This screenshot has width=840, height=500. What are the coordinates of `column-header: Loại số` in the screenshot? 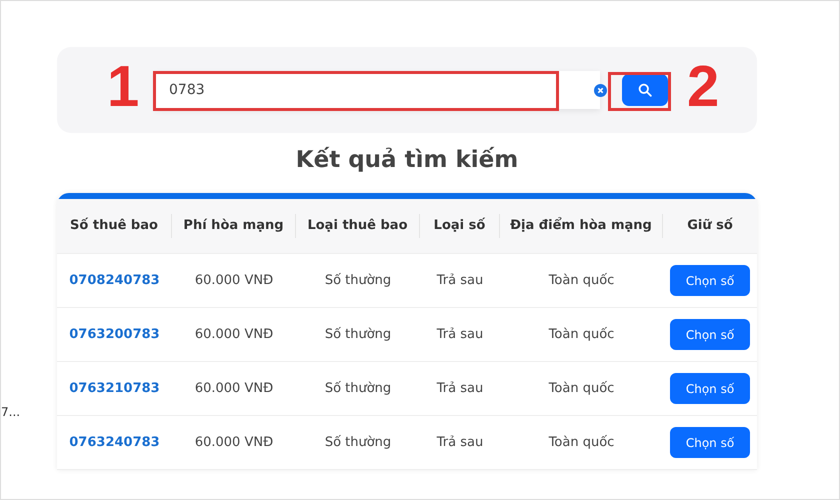 It's located at (460, 226).